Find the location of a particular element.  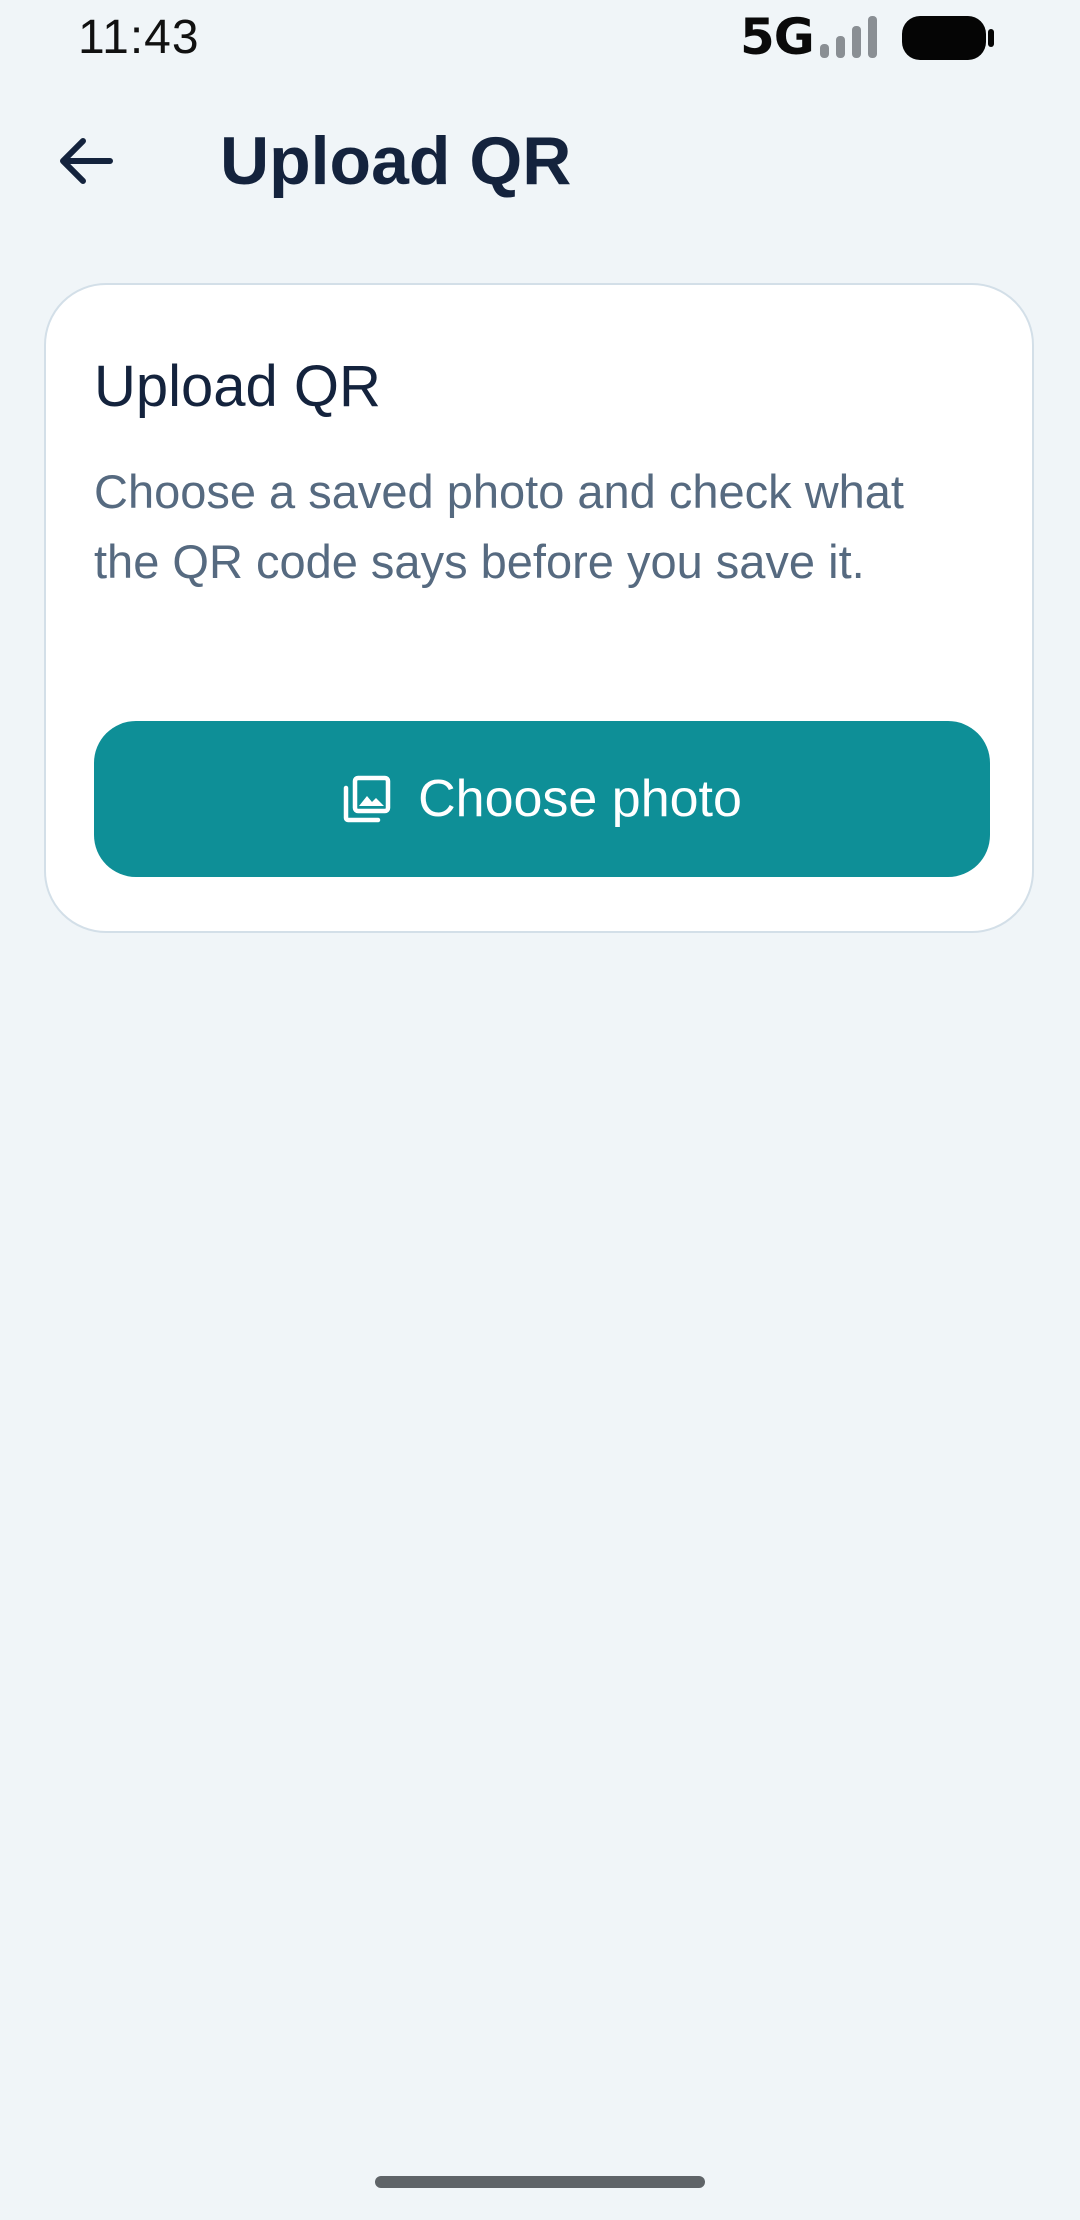

battery-icon is located at coordinates (948, 38).